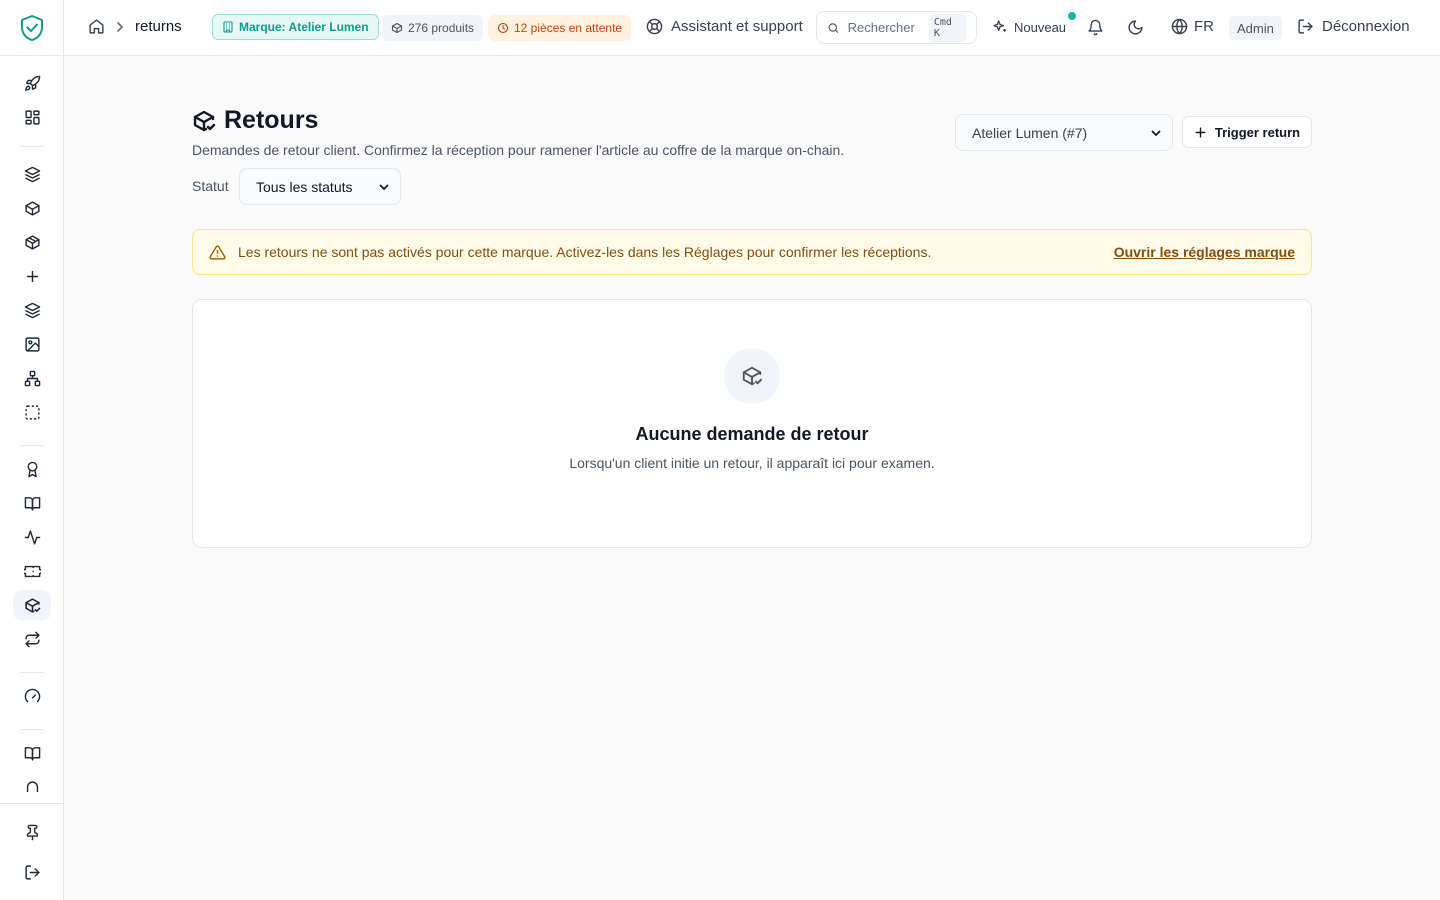 The height and width of the screenshot is (900, 1440). What do you see at coordinates (228, 27) in the screenshot?
I see `building-icon` at bounding box center [228, 27].